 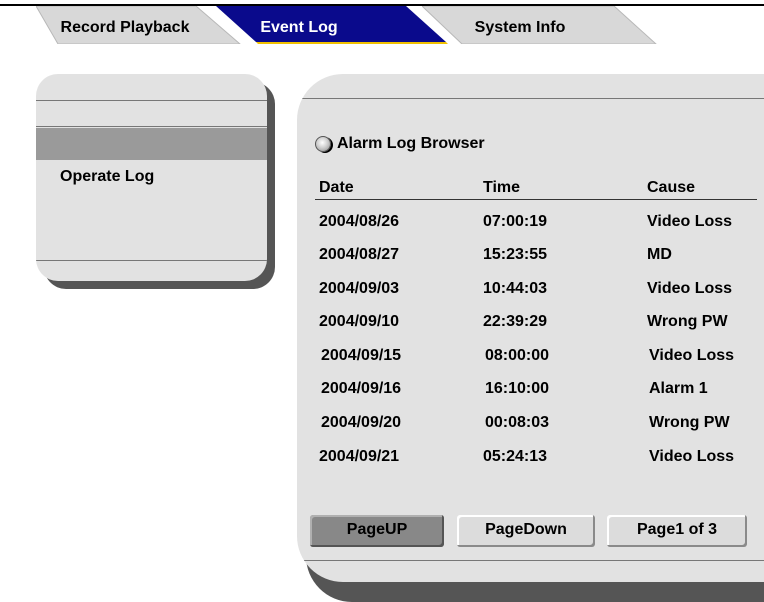 I want to click on cell-date: 2004/09/21, so click(x=359, y=456).